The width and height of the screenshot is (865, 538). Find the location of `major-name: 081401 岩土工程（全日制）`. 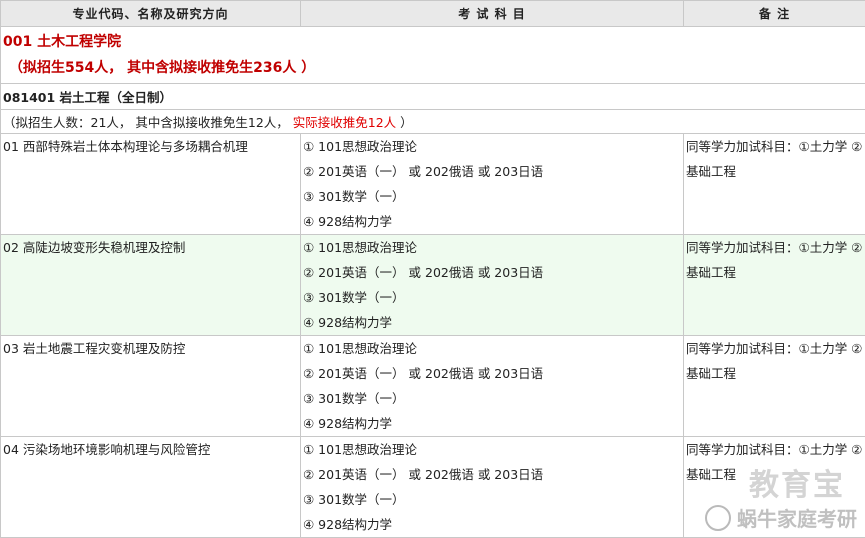

major-name: 081401 岩土工程（全日制） is located at coordinates (432, 96).